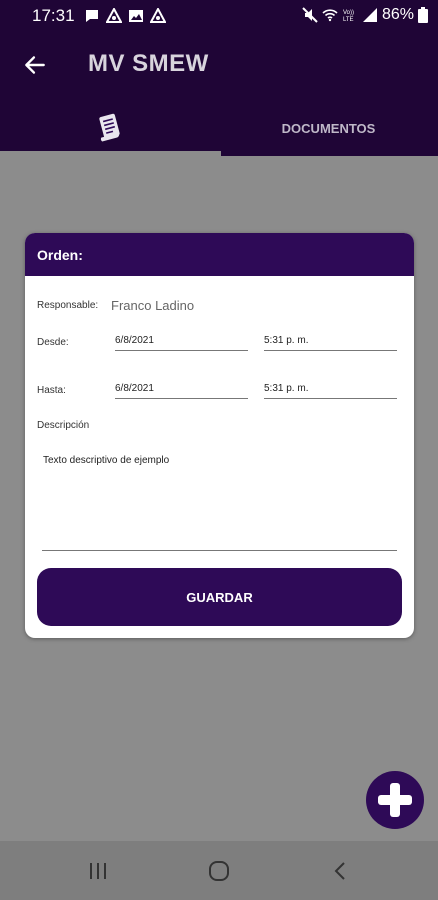 This screenshot has height=900, width=438. Describe the element at coordinates (68, 305) in the screenshot. I see `responsable-label: Responsable:` at that location.